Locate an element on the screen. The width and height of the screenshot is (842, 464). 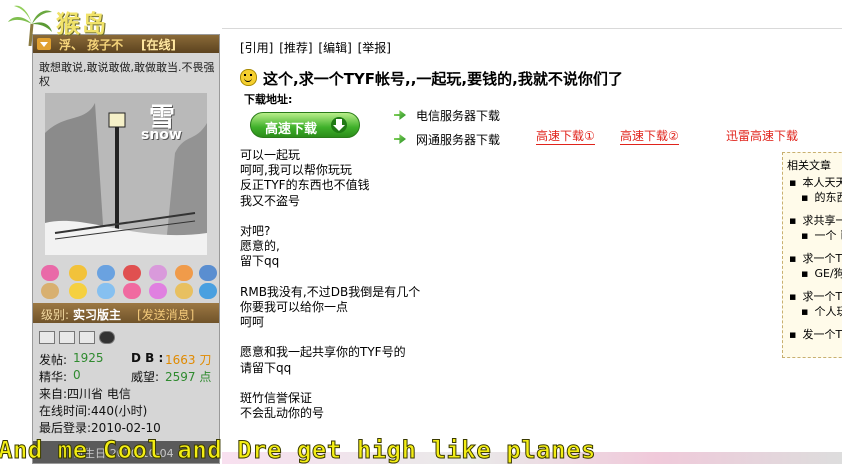
post-title: 这个,求一个TYF帐号,,一起玩,要钱的,我就不说你们了 is located at coordinates (431, 78).